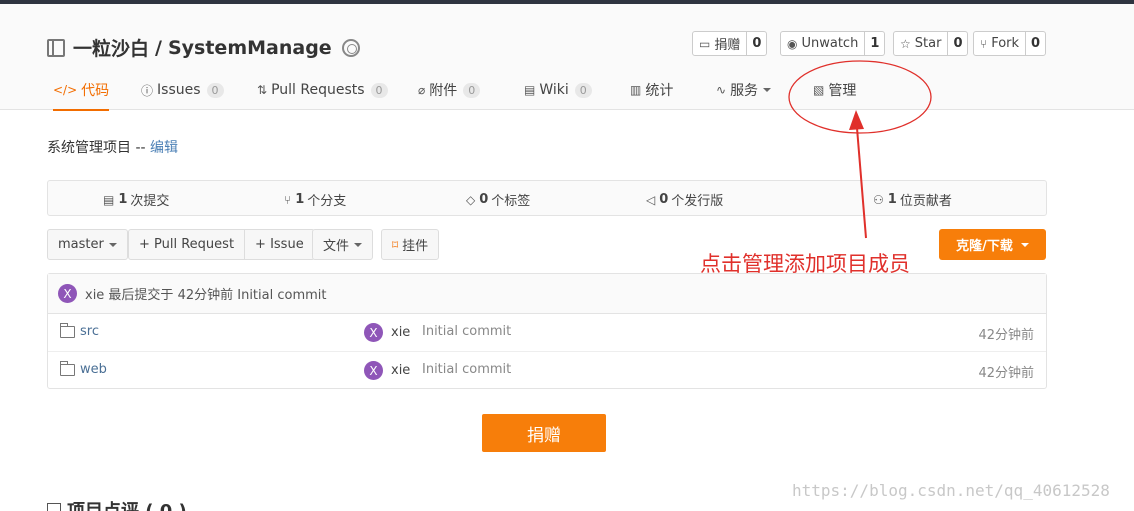 This screenshot has width=1134, height=511. I want to click on annotation-overlay, so click(860, 149).